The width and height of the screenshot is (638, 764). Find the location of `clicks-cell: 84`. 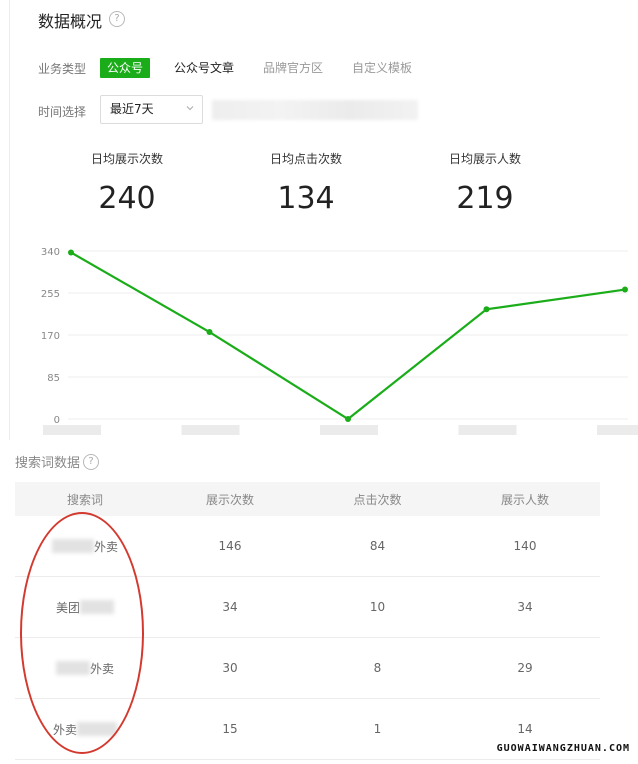

clicks-cell: 84 is located at coordinates (377, 546).